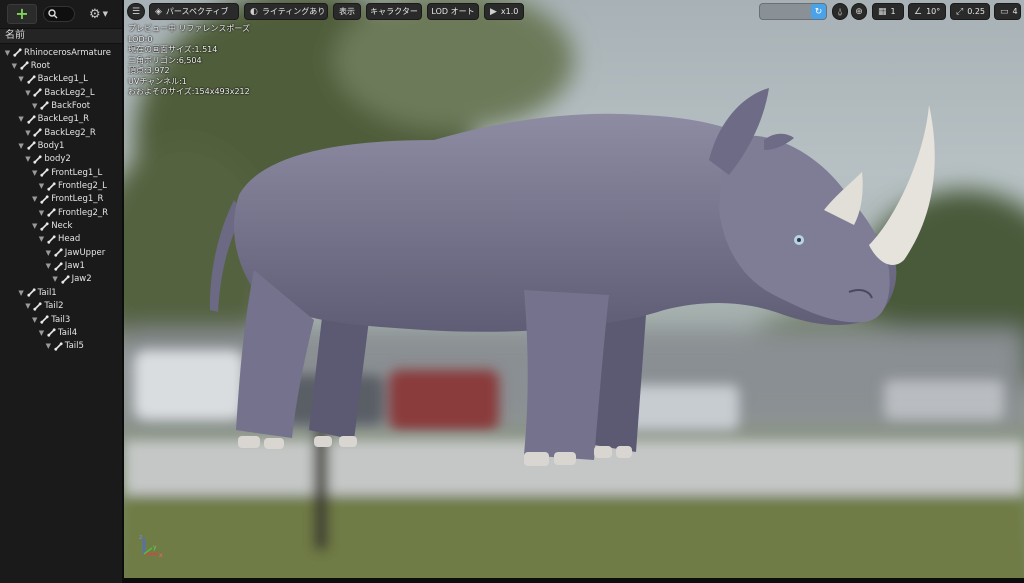 The height and width of the screenshot is (583, 1024). I want to click on show-label: 表示, so click(347, 11).